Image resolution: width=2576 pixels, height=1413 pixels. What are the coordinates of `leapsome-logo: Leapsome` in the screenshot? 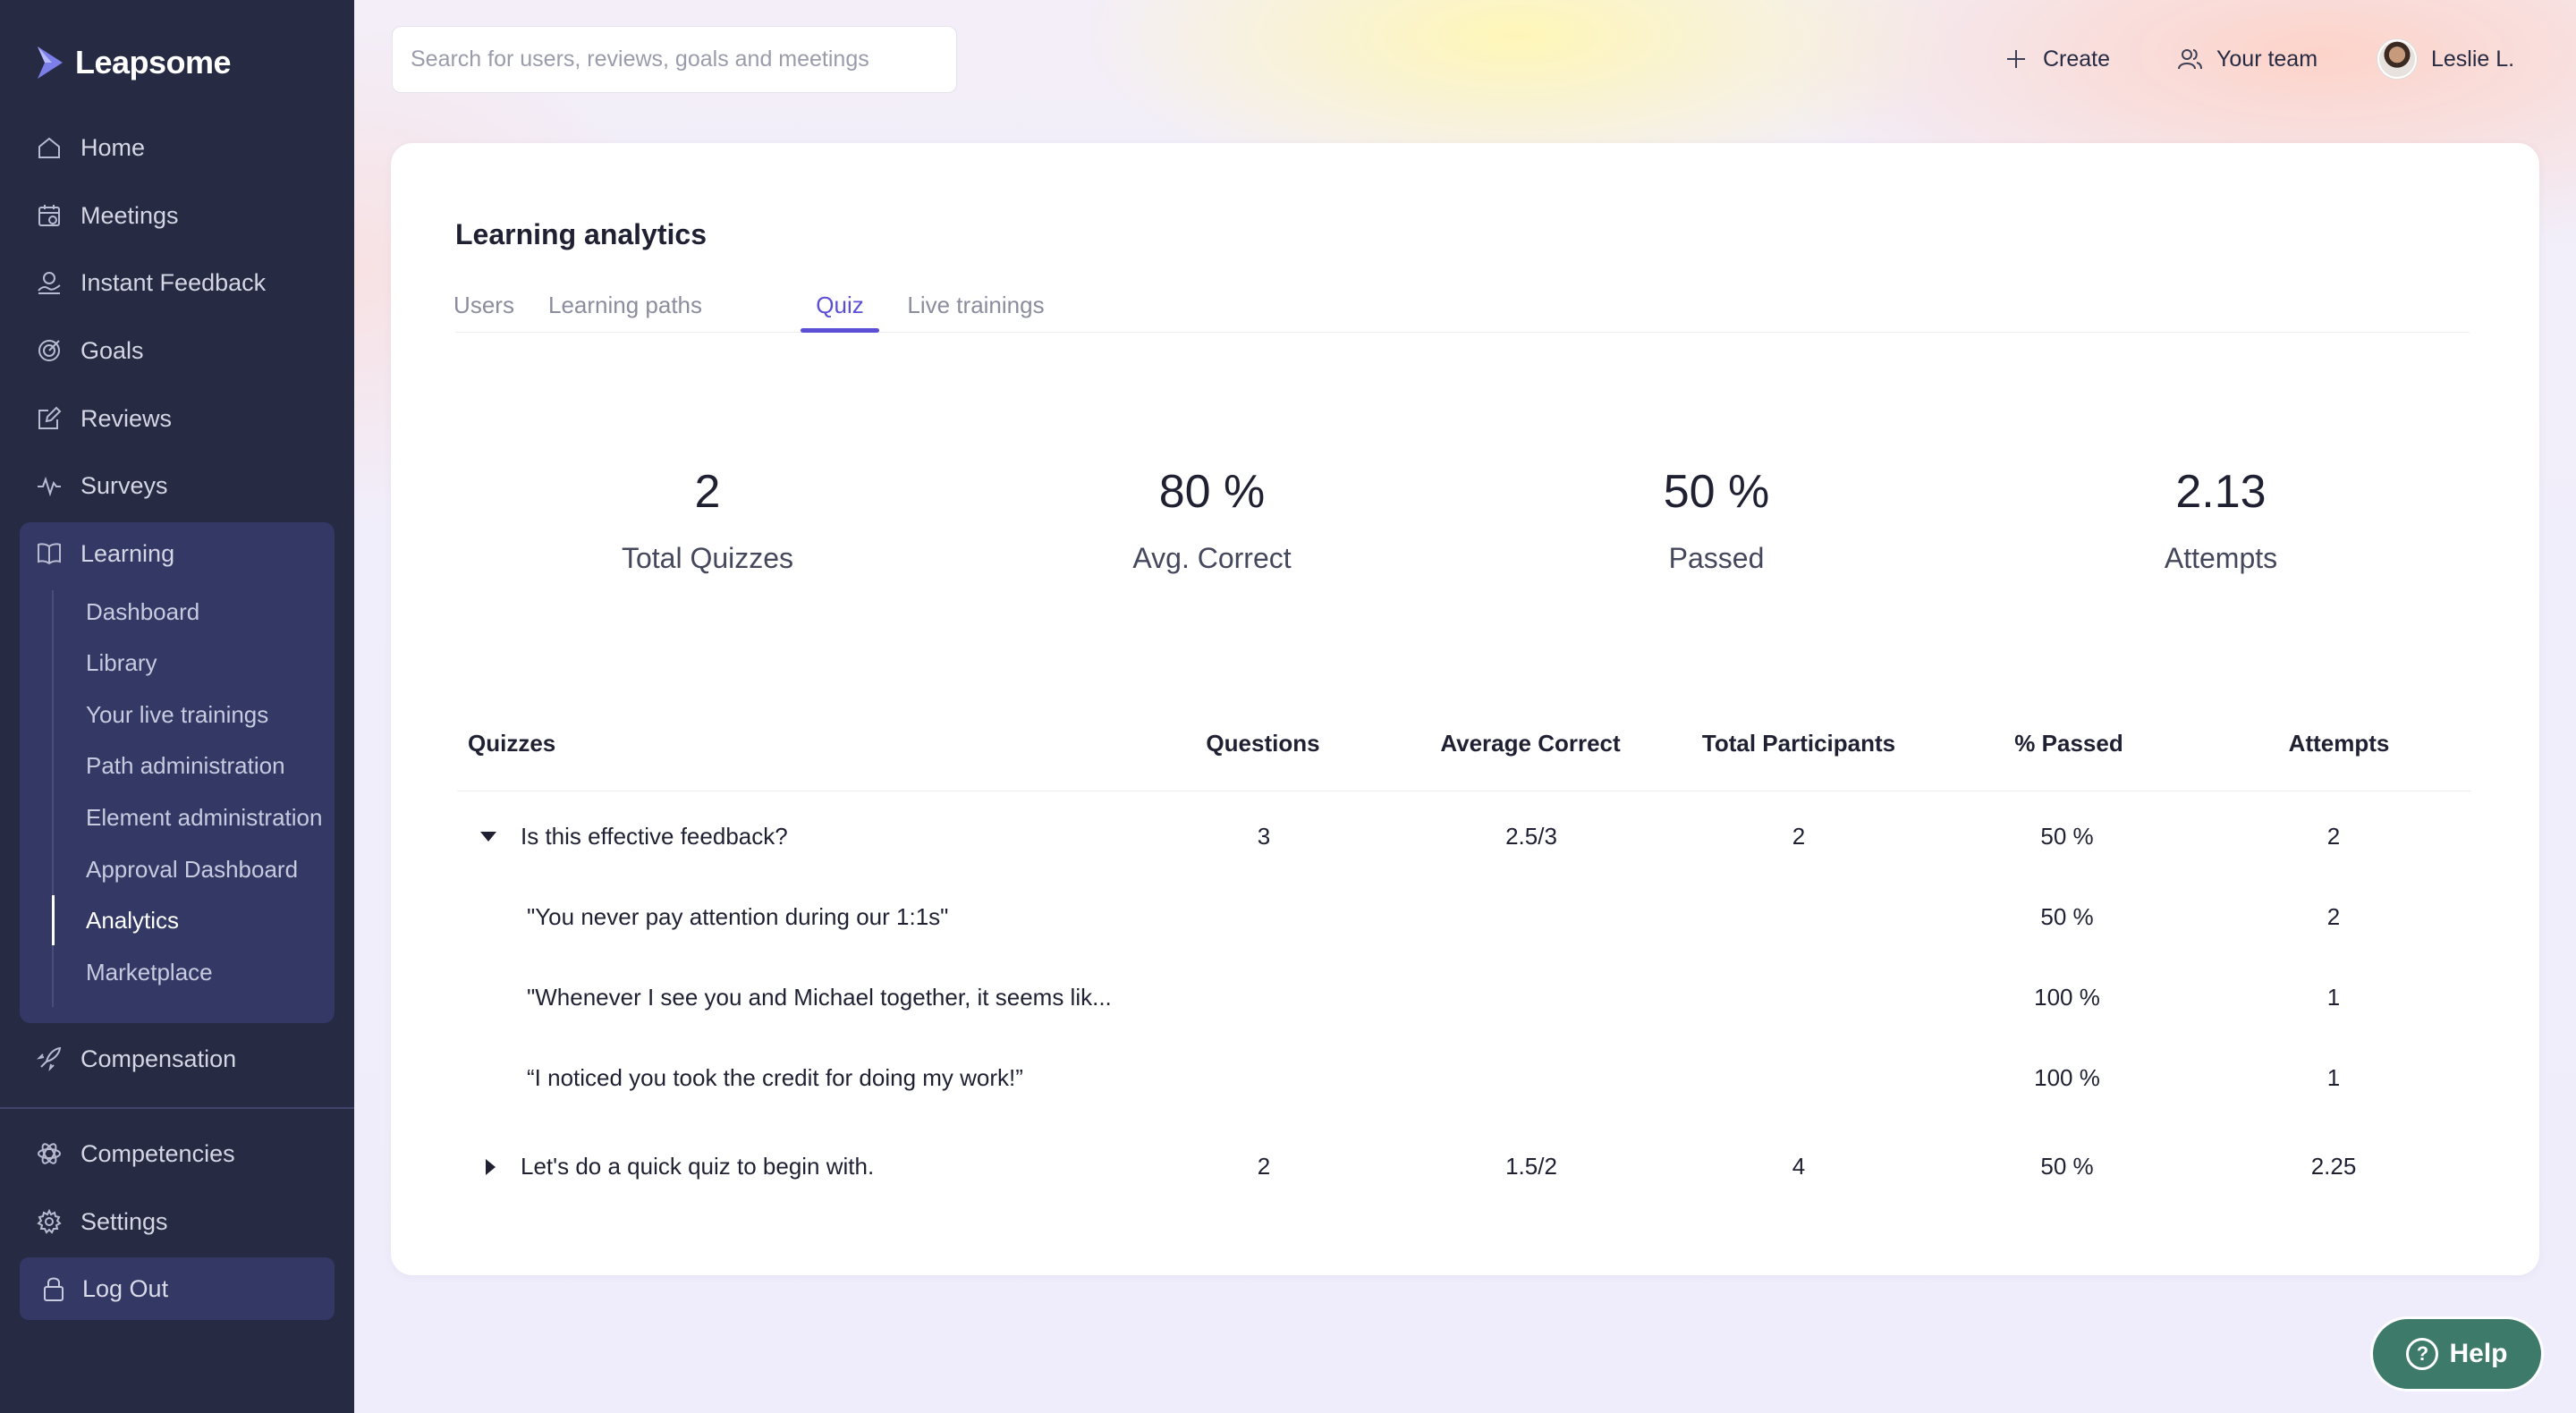 It's located at (134, 62).